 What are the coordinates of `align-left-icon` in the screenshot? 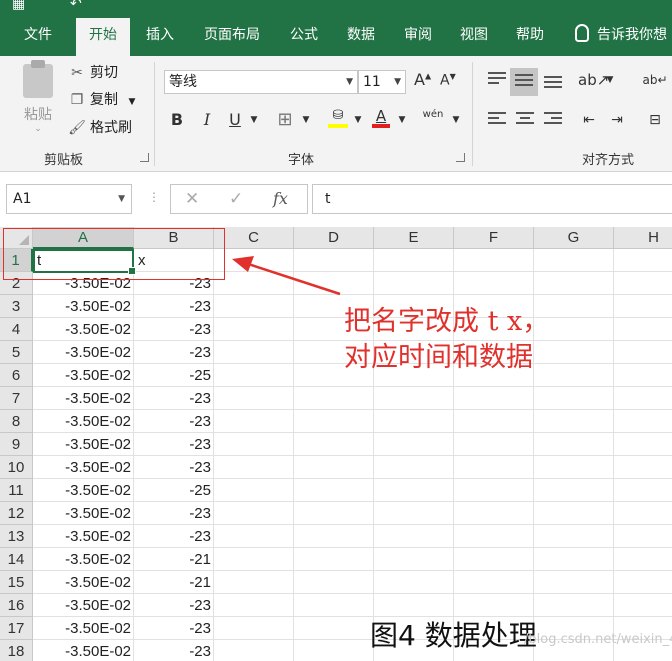 It's located at (497, 120).